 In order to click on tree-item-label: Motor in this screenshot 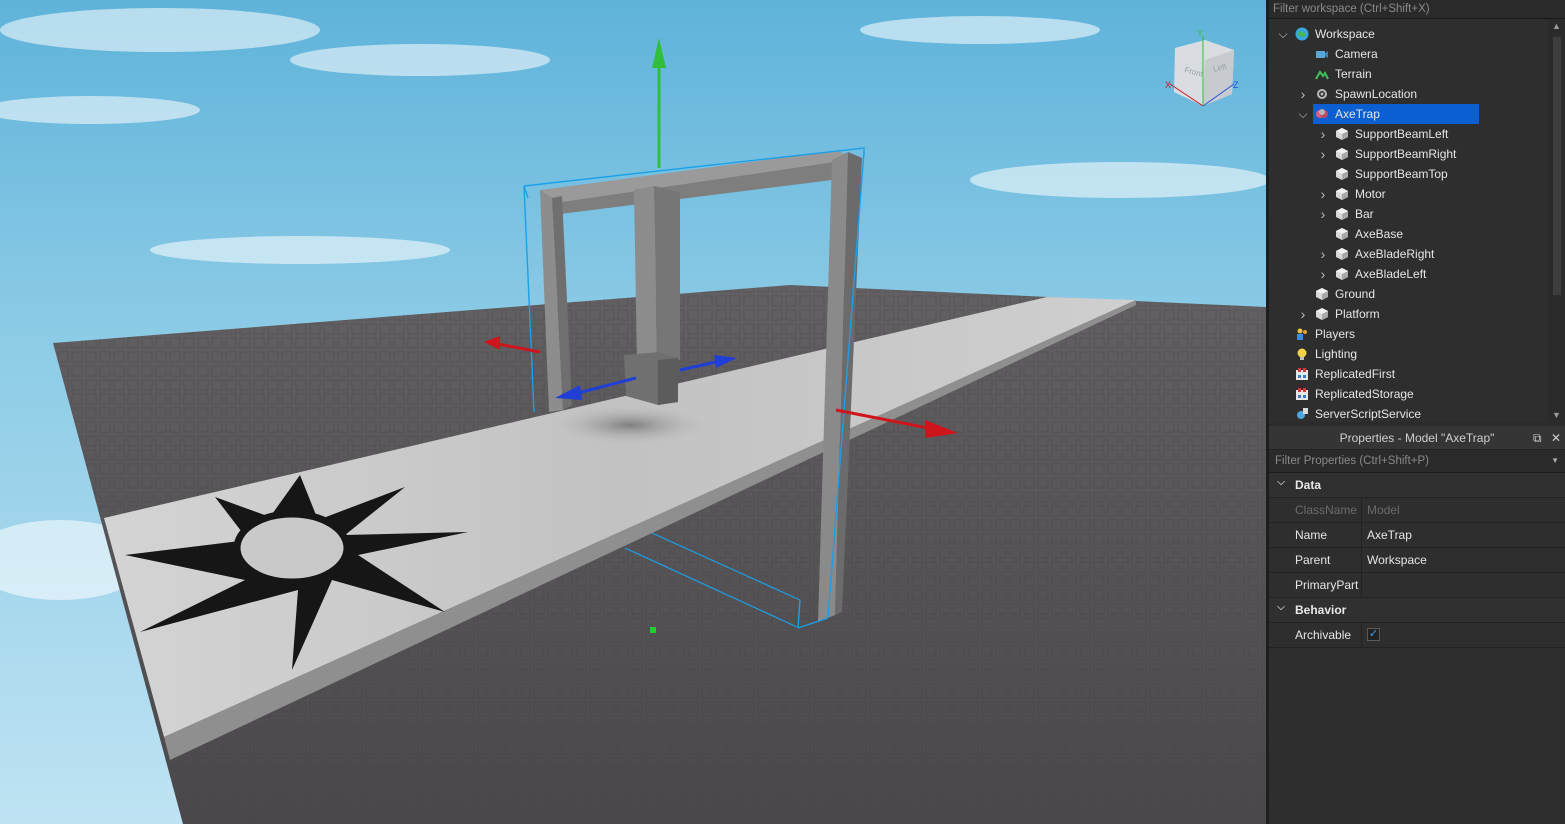, I will do `click(1370, 194)`.